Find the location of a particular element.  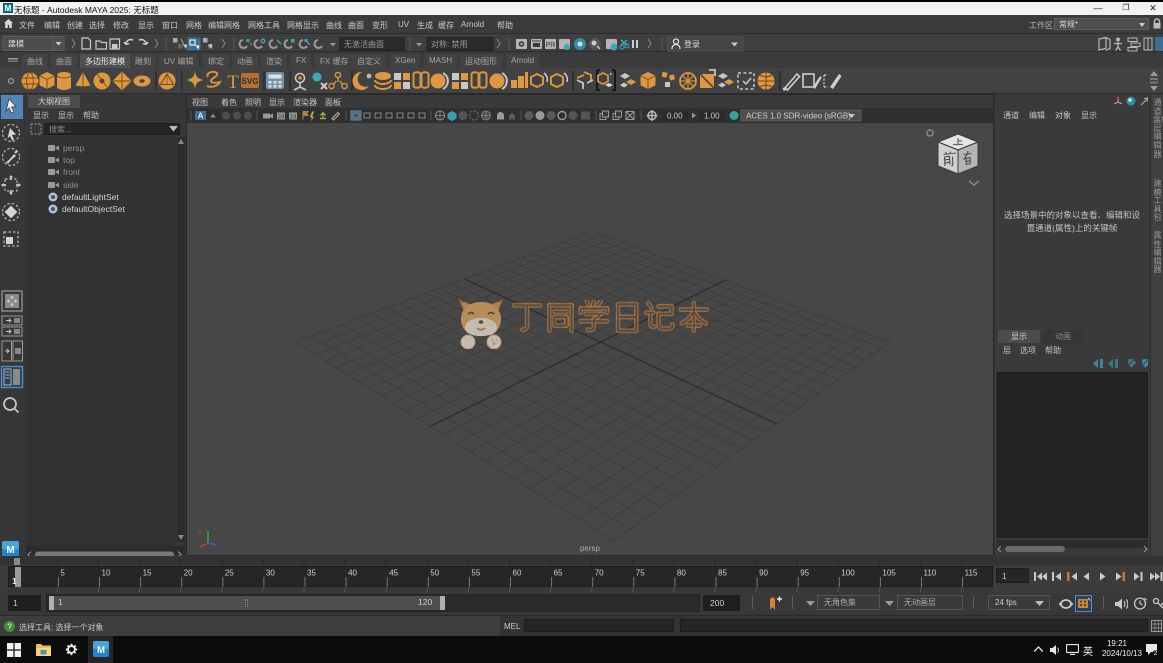

svg-text: PR is located at coordinates (551, 45).